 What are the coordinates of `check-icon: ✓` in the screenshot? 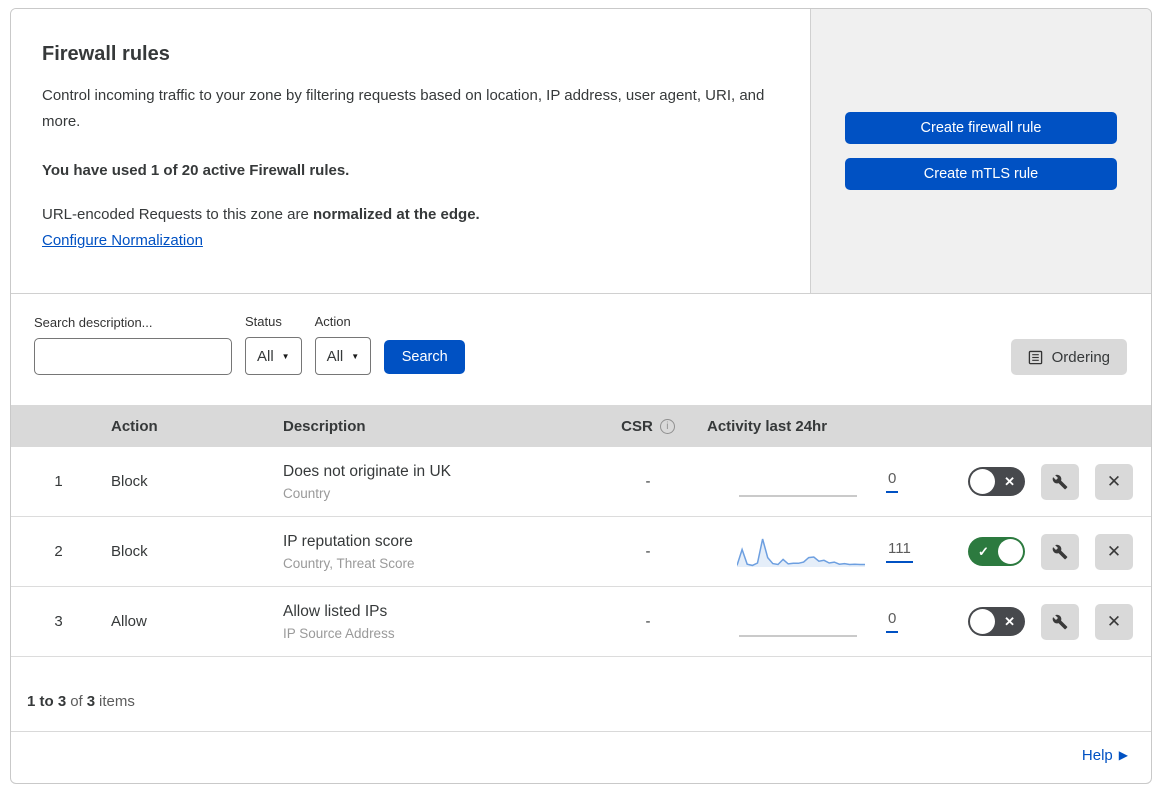 It's located at (983, 551).